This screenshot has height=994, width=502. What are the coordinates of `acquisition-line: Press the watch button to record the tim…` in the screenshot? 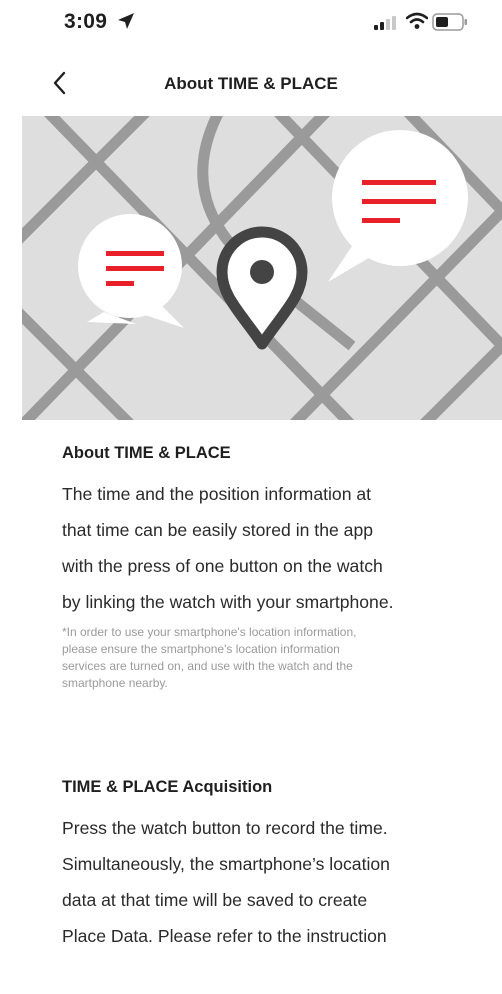 It's located at (225, 828).